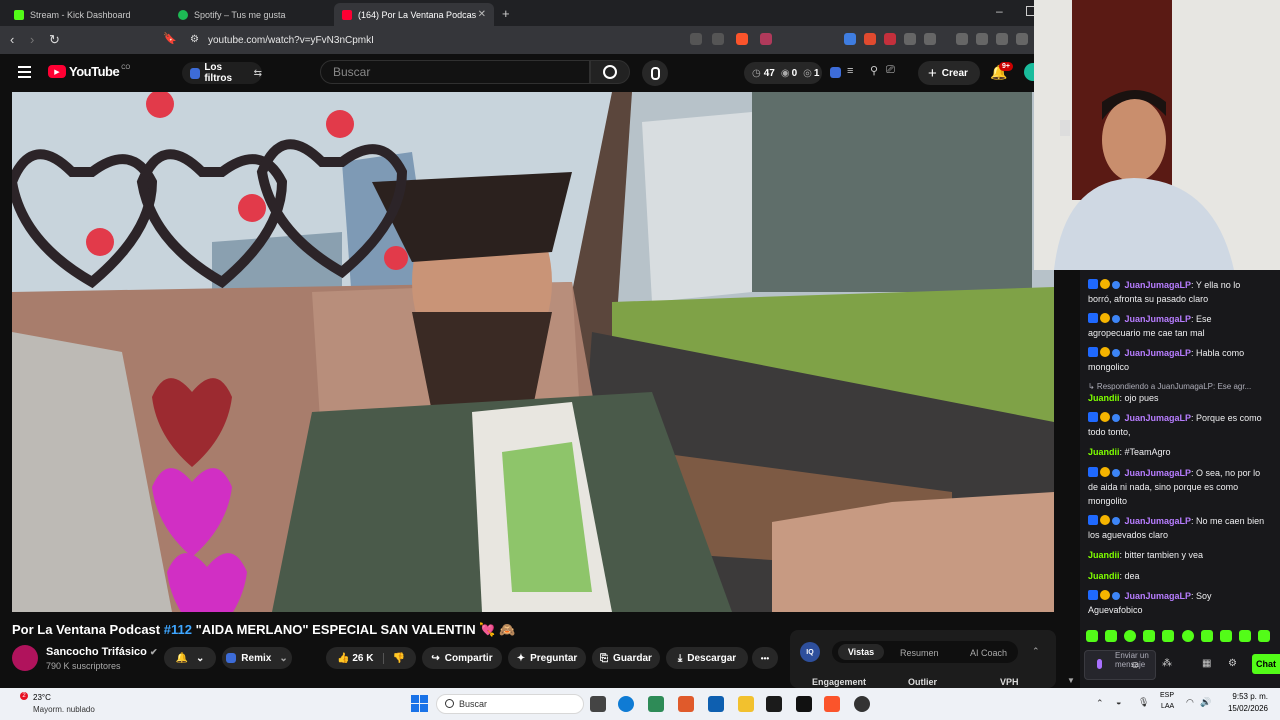 This screenshot has width=1280, height=720. Describe the element at coordinates (1167, 706) in the screenshot. I see `language-bottom: LAA` at that location.